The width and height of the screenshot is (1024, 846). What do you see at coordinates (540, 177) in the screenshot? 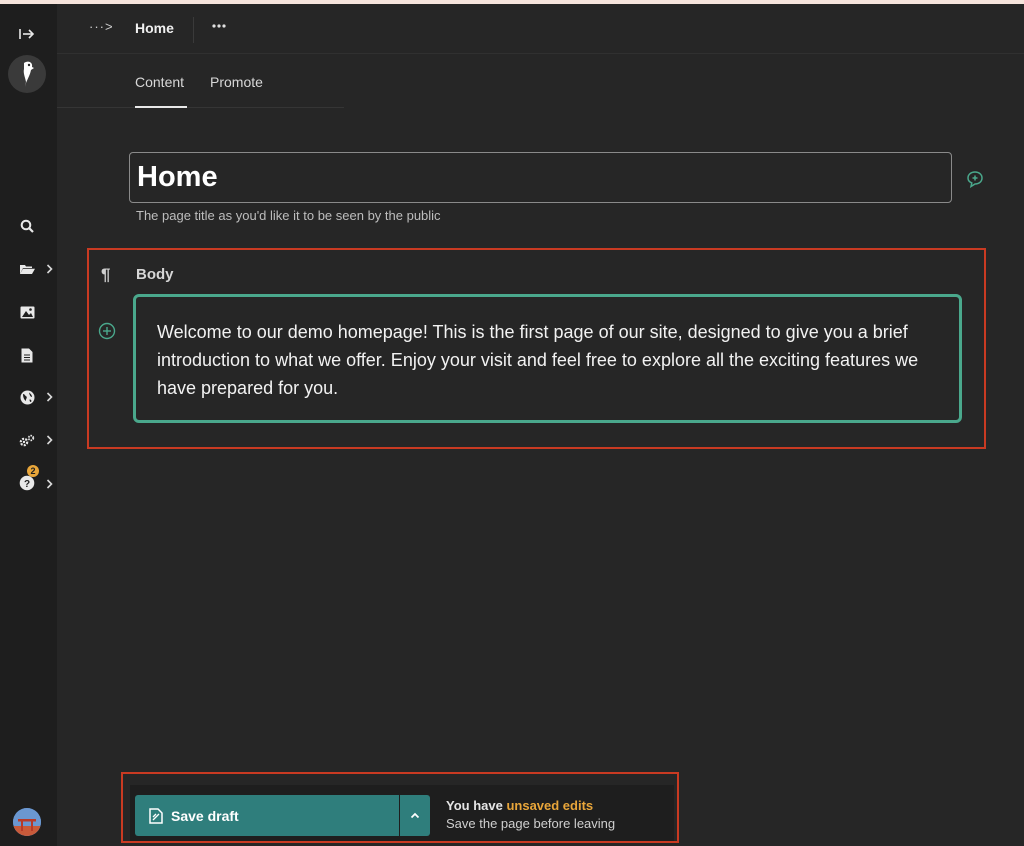
I see `title-field: Home` at bounding box center [540, 177].